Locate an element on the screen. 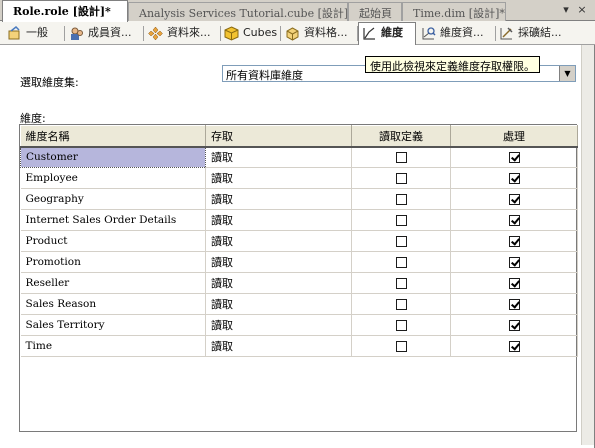  table-row: Time 讀取 is located at coordinates (299, 346).